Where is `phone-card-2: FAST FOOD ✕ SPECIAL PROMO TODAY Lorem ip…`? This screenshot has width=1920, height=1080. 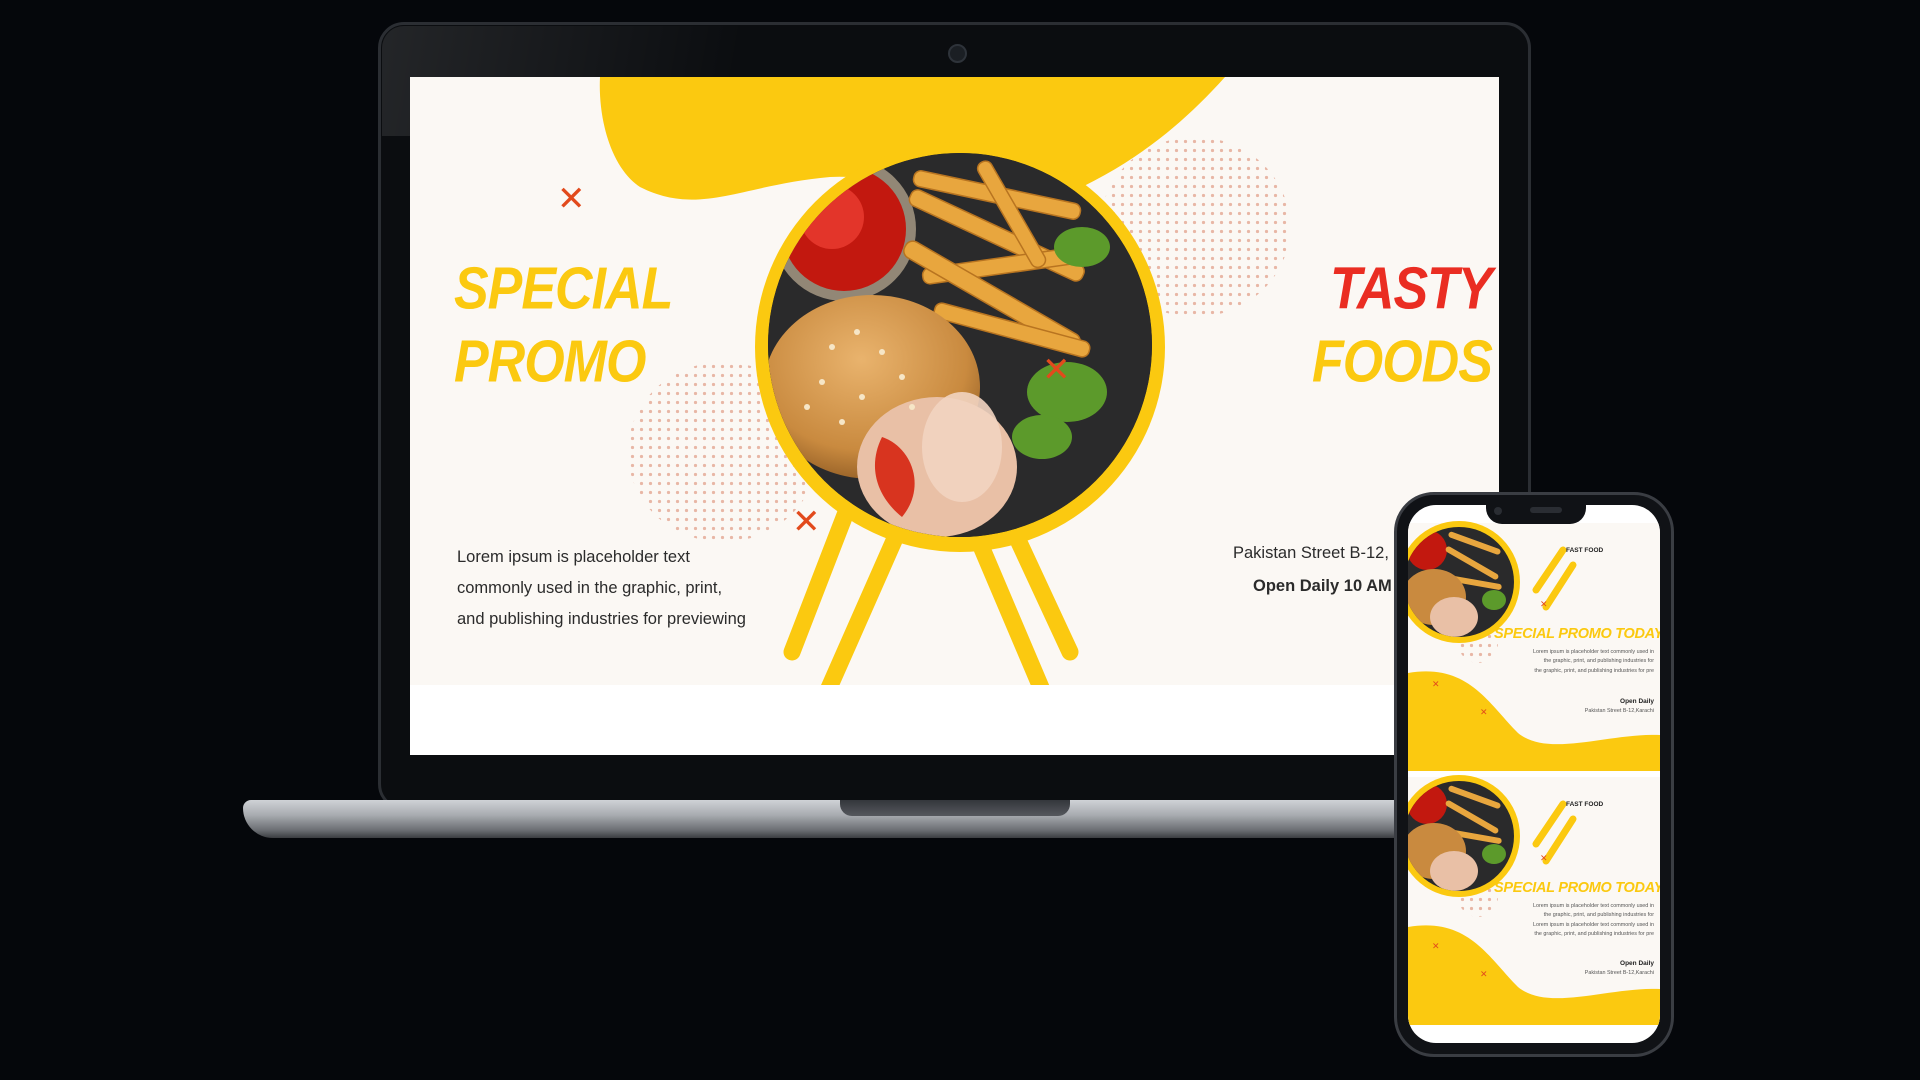
phone-card-2: FAST FOOD ✕ SPECIAL PROMO TODAY Lorem ip… is located at coordinates (1534, 900).